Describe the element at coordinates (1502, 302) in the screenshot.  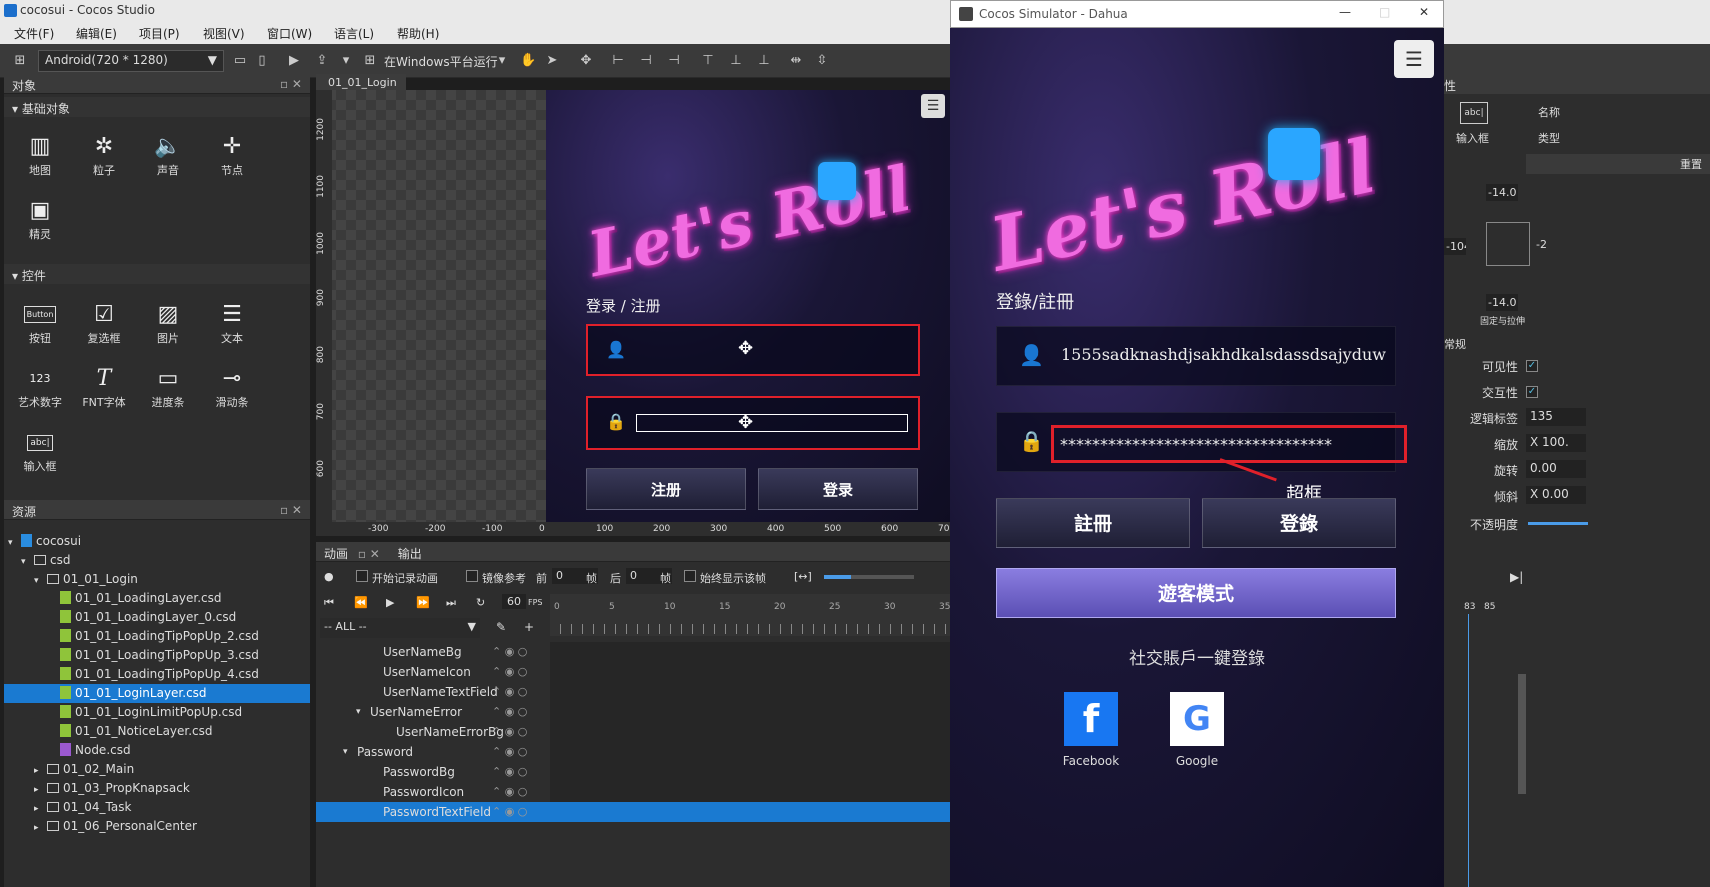
I see `margin-bottom-value: -14.0` at that location.